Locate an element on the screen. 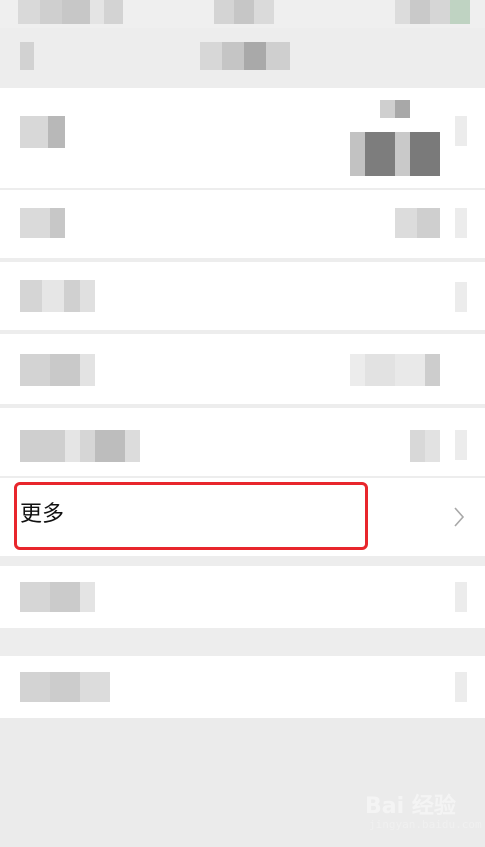  watermark: Bai 经验 jingyan.baidu.com is located at coordinates (423, 813).